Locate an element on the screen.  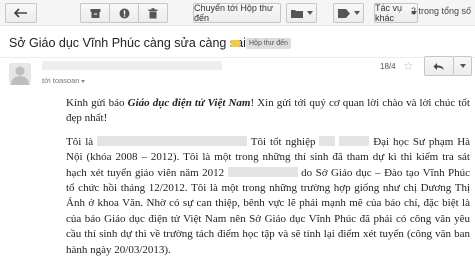
report-spam-button is located at coordinates (124, 13).